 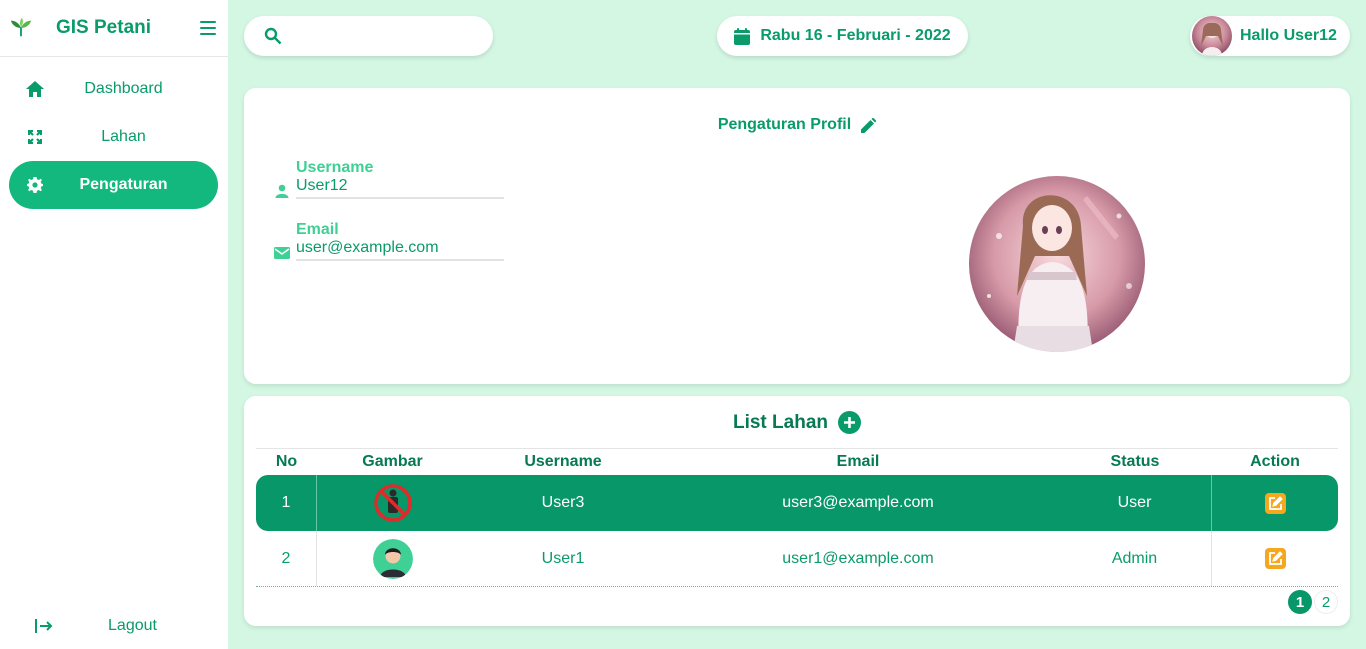 I want to click on username-value: User12, so click(x=400, y=188).